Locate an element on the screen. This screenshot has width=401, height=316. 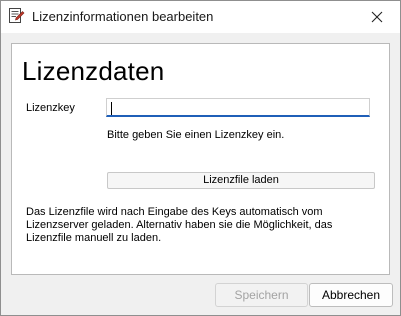
section-heading: Lizenzdaten is located at coordinates (93, 71).